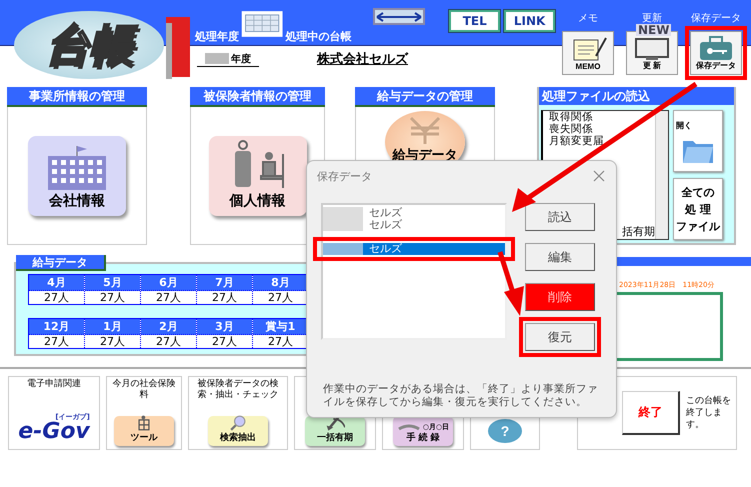 The width and height of the screenshot is (751, 487). I want to click on tool-label: 更新, so click(652, 18).